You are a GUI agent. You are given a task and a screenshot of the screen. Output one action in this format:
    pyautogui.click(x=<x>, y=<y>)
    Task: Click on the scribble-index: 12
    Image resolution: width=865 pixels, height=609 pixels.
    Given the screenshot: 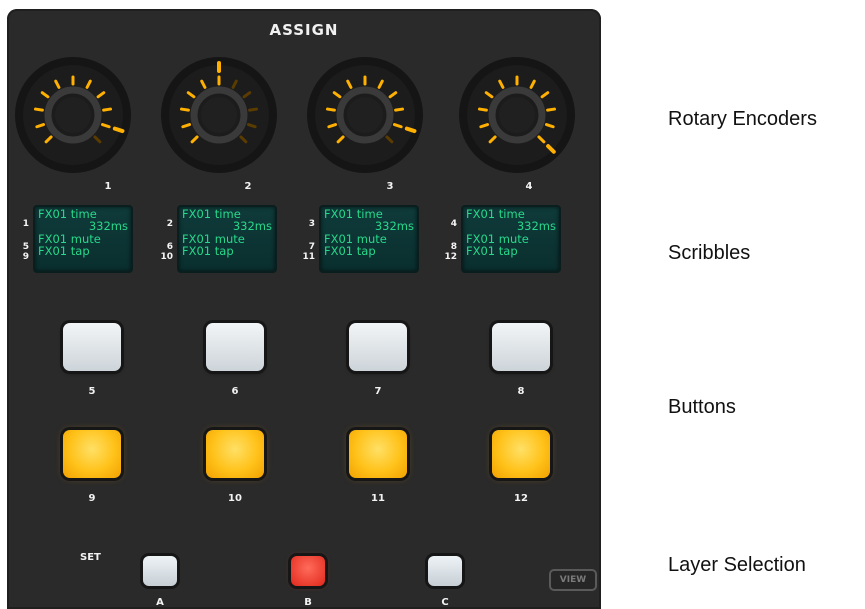 What is the action you would take?
    pyautogui.click(x=450, y=257)
    